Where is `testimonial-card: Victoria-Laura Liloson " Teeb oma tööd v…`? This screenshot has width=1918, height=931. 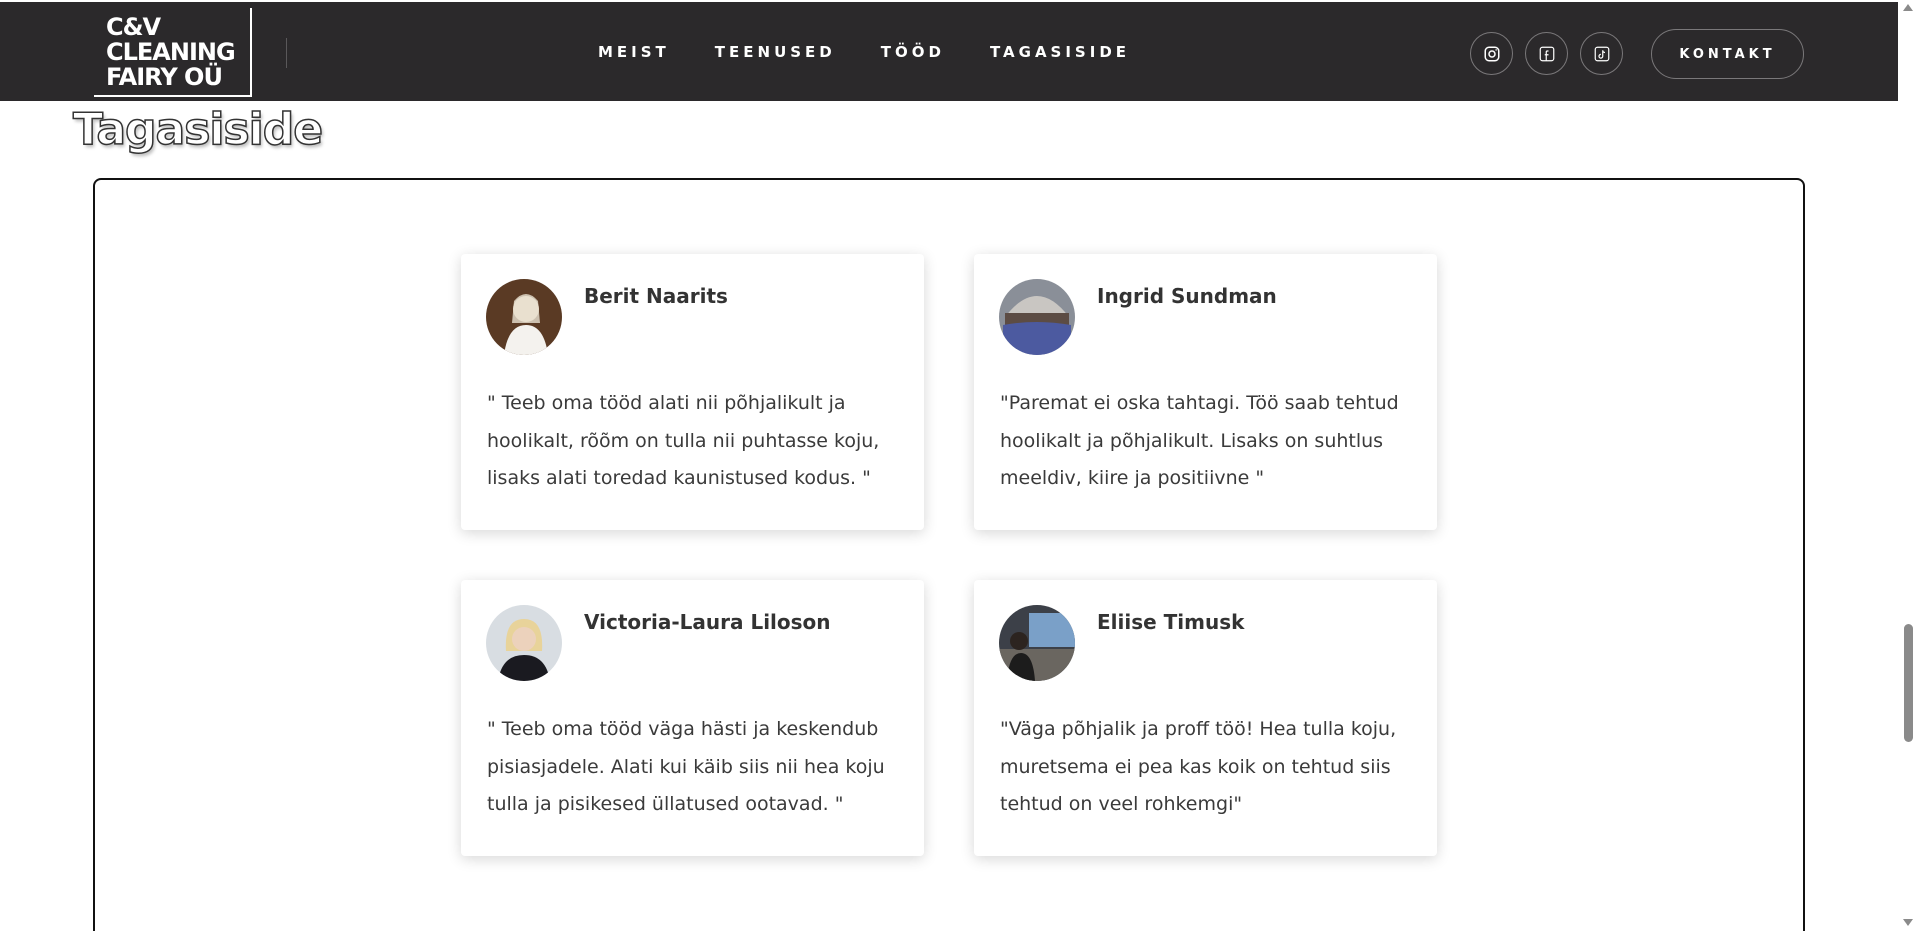
testimonial-card: Victoria-Laura Liloson " Teeb oma tööd v… is located at coordinates (692, 718).